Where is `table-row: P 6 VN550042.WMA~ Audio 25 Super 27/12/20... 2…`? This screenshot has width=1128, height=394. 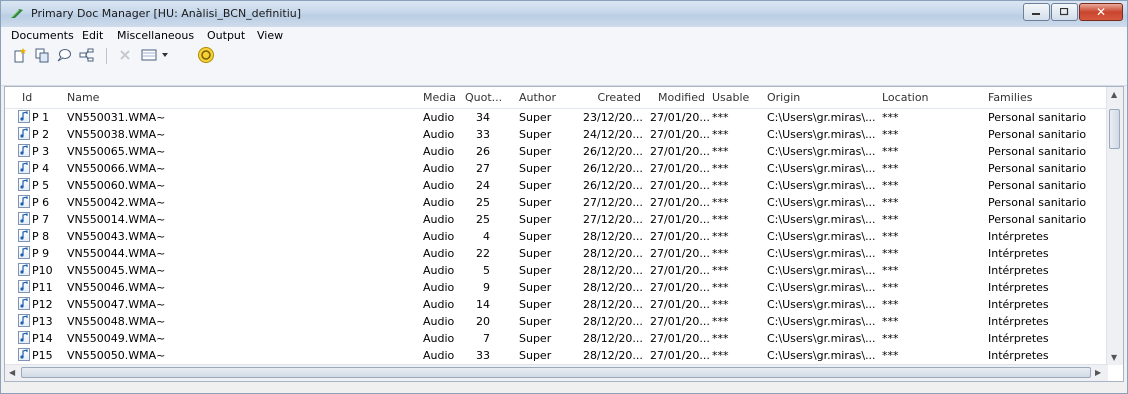
table-row: P 6 VN550042.WMA~ Audio 25 Super 27/12/20... 2… is located at coordinates (556, 202).